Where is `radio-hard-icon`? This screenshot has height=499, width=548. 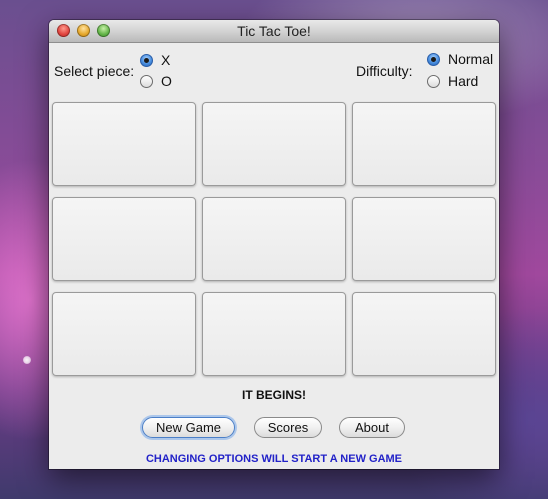 radio-hard-icon is located at coordinates (433, 81).